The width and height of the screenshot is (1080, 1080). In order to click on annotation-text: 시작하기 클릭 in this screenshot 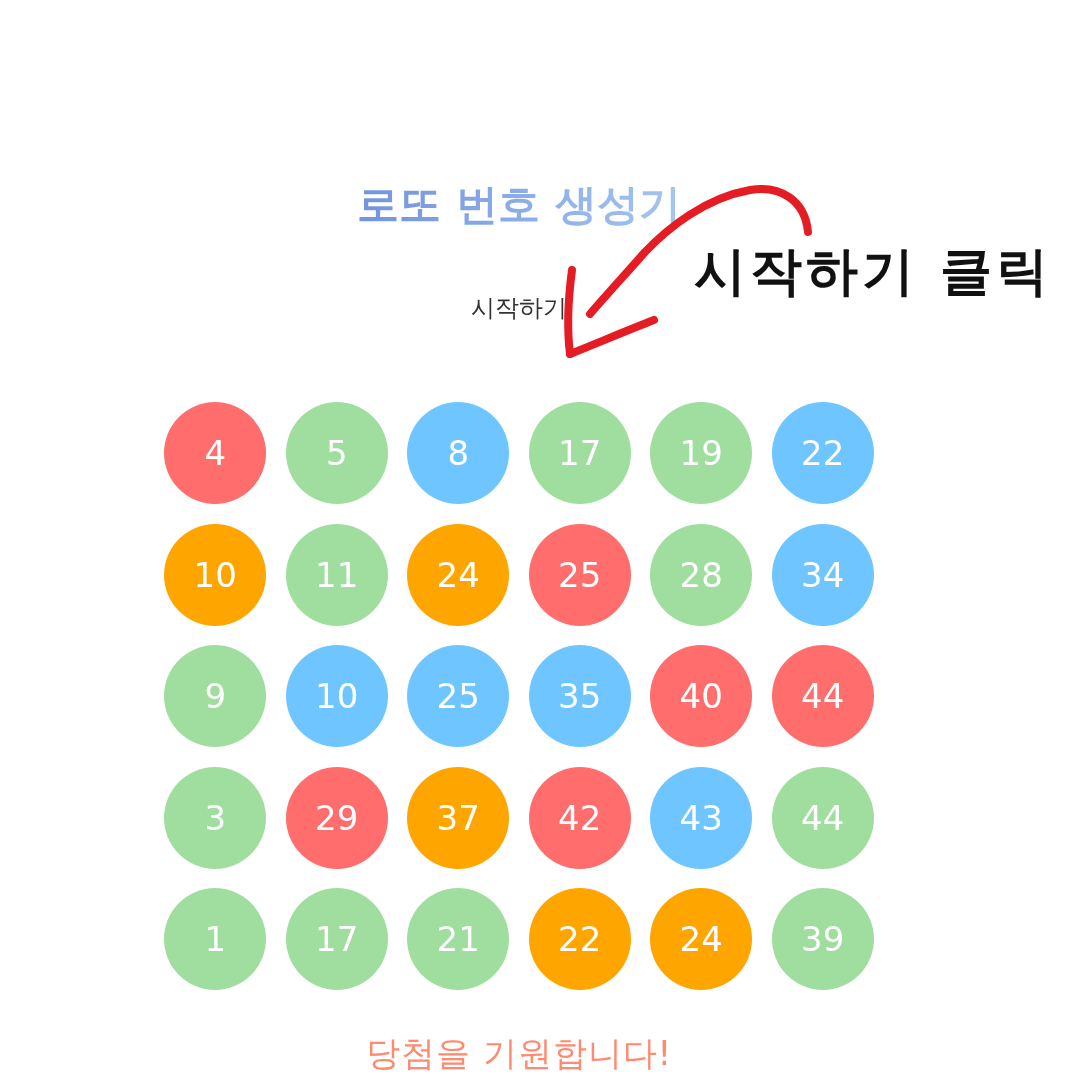, I will do `click(873, 271)`.